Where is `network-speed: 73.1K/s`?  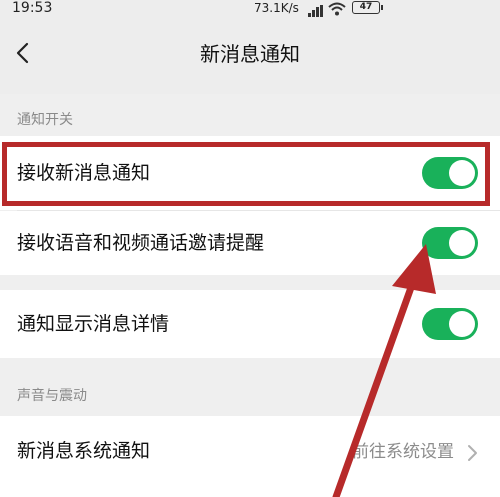
network-speed: 73.1K/s is located at coordinates (276, 8).